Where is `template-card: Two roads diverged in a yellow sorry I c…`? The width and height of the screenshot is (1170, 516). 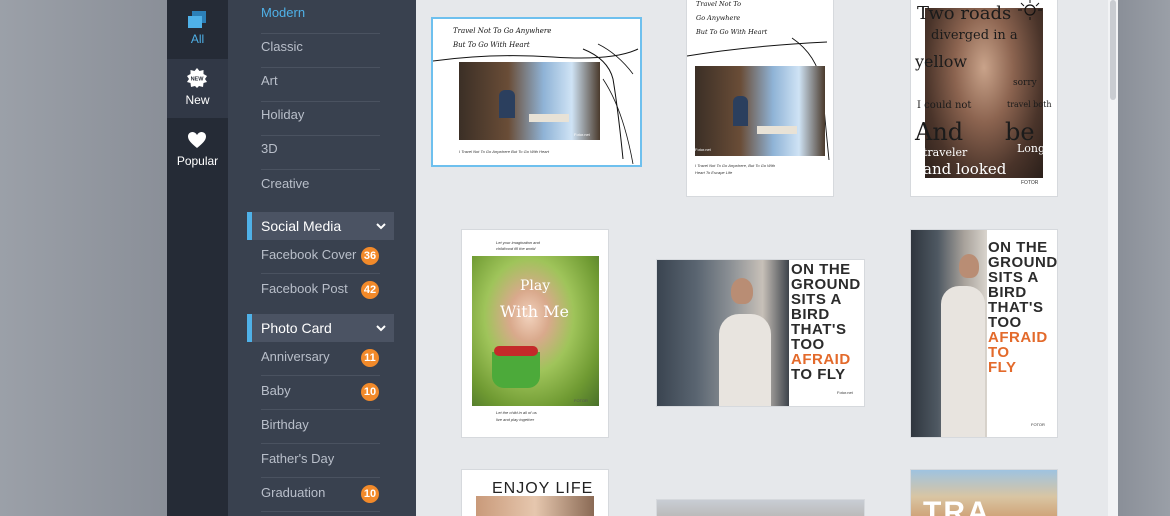 template-card: Two roads diverged in a yellow sorry I c… is located at coordinates (984, 98).